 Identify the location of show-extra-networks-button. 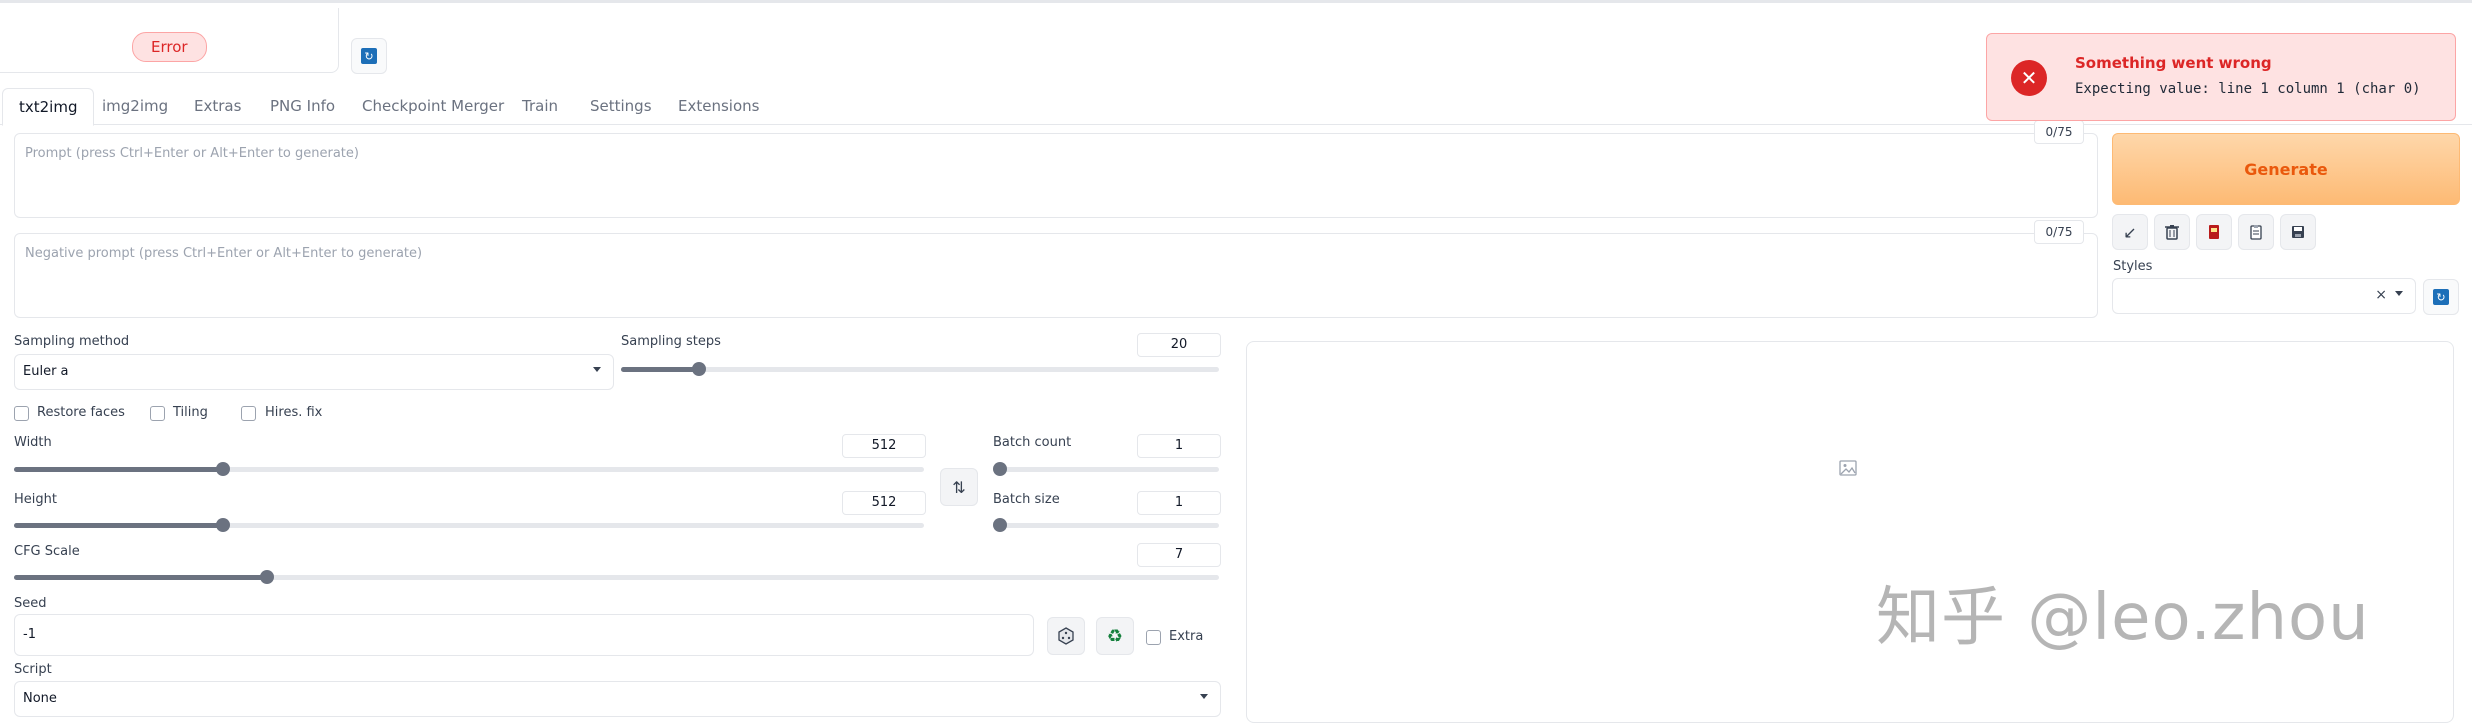
(2214, 232).